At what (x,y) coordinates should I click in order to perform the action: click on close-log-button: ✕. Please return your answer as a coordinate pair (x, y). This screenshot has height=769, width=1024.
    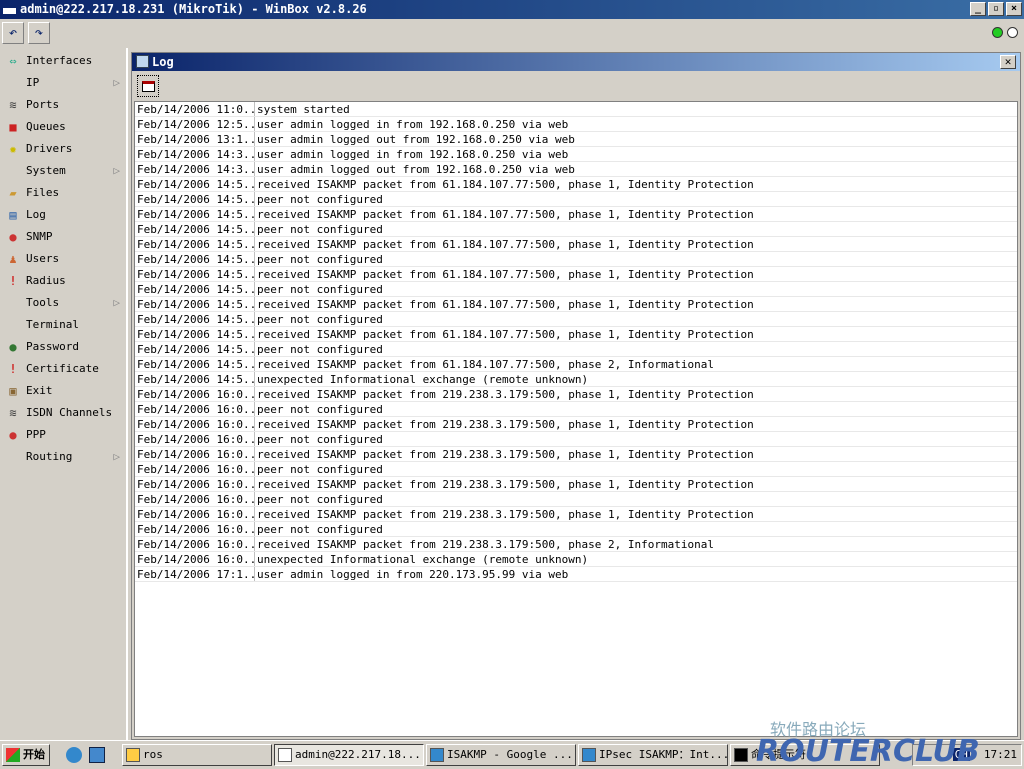
    Looking at the image, I should click on (1008, 62).